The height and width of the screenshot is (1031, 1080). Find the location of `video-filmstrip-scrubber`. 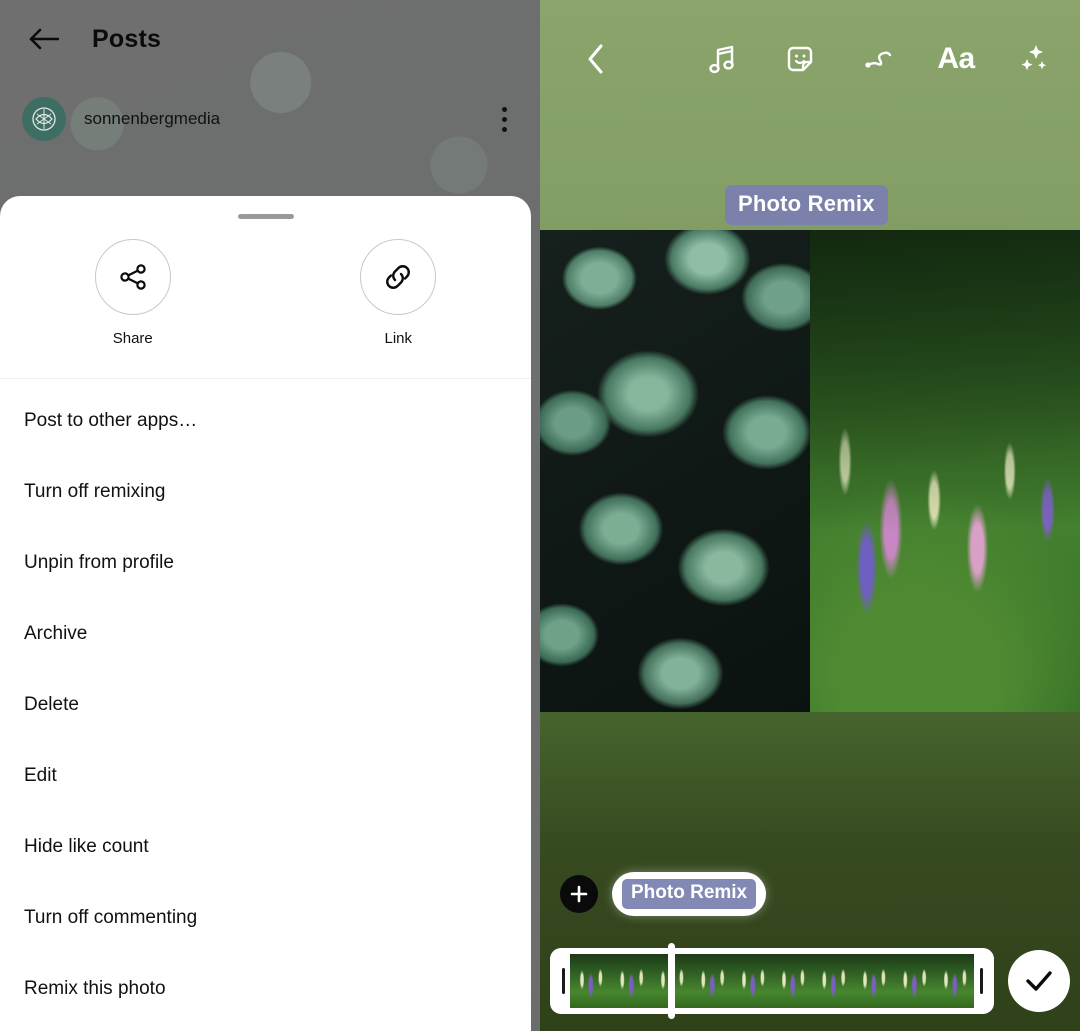

video-filmstrip-scrubber is located at coordinates (772, 981).